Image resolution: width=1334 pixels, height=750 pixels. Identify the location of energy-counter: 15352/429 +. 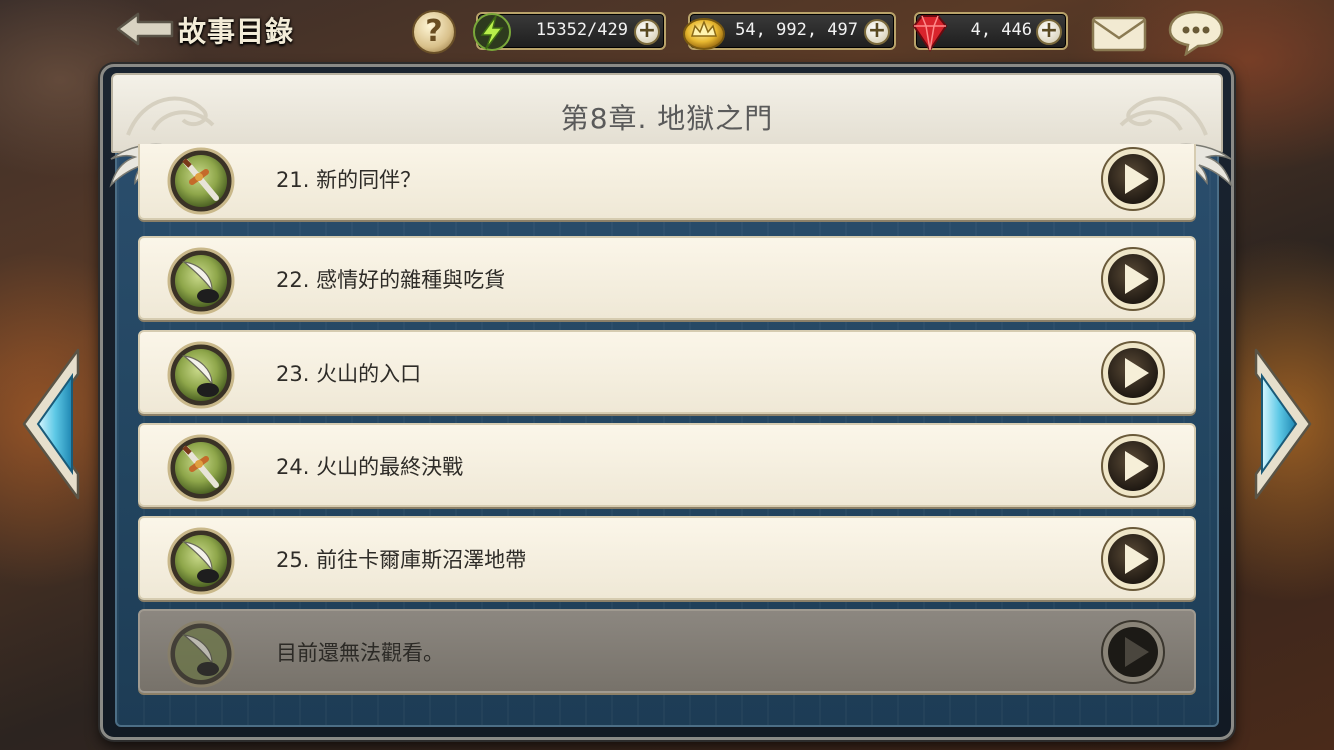
(569, 31).